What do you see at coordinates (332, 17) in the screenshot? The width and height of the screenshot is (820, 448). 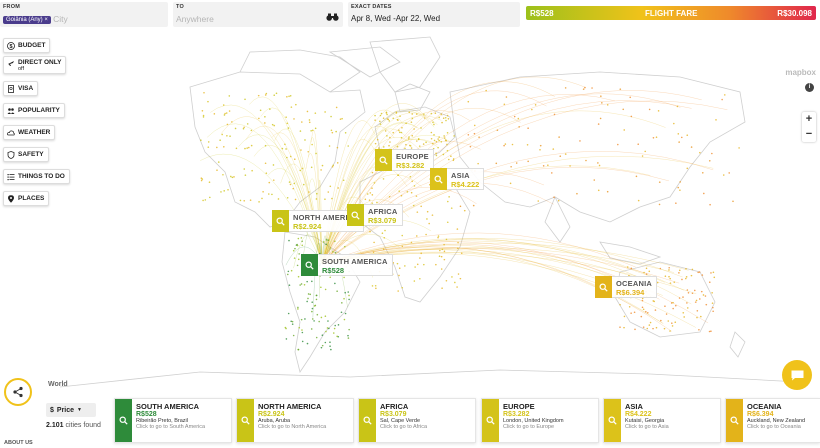 I see `binoculars-icon` at bounding box center [332, 17].